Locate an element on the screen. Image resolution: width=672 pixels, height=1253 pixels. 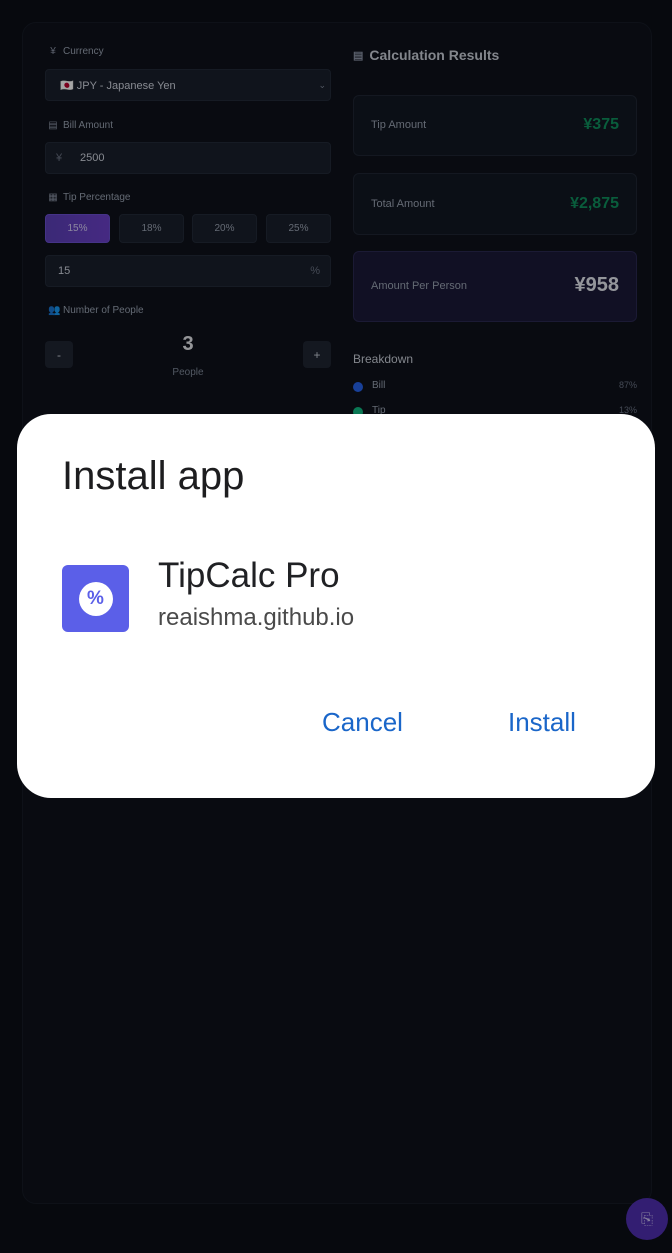
percent-icon: % is located at coordinates (95, 598).